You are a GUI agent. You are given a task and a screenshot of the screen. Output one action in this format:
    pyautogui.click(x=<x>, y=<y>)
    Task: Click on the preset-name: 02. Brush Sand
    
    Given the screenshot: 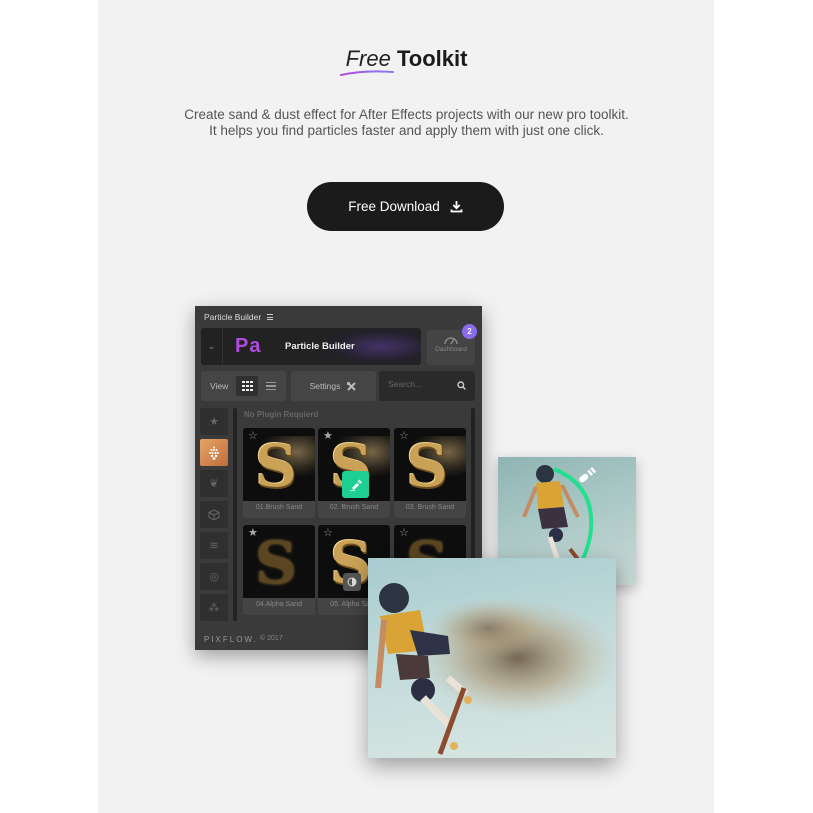 What is the action you would take?
    pyautogui.click(x=354, y=507)
    